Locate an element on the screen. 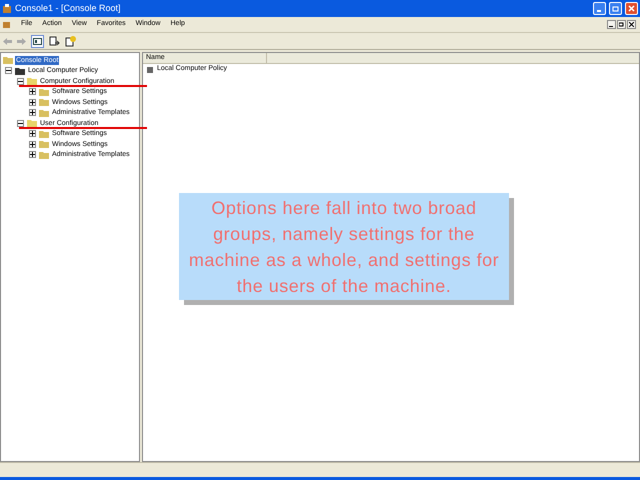 This screenshot has height=480, width=640. node-icon is located at coordinates (8, 60).